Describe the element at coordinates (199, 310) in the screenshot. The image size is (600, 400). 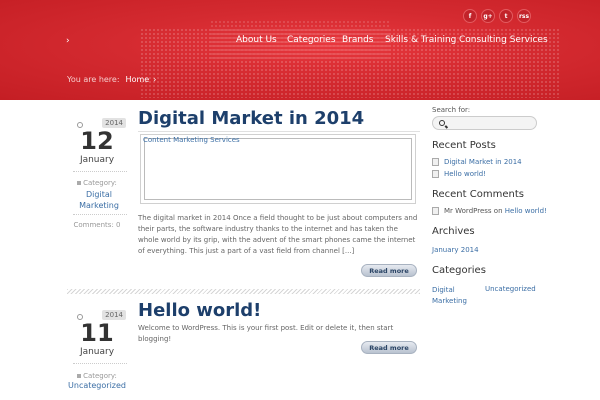
I see `post-title-link: Hello world!` at that location.